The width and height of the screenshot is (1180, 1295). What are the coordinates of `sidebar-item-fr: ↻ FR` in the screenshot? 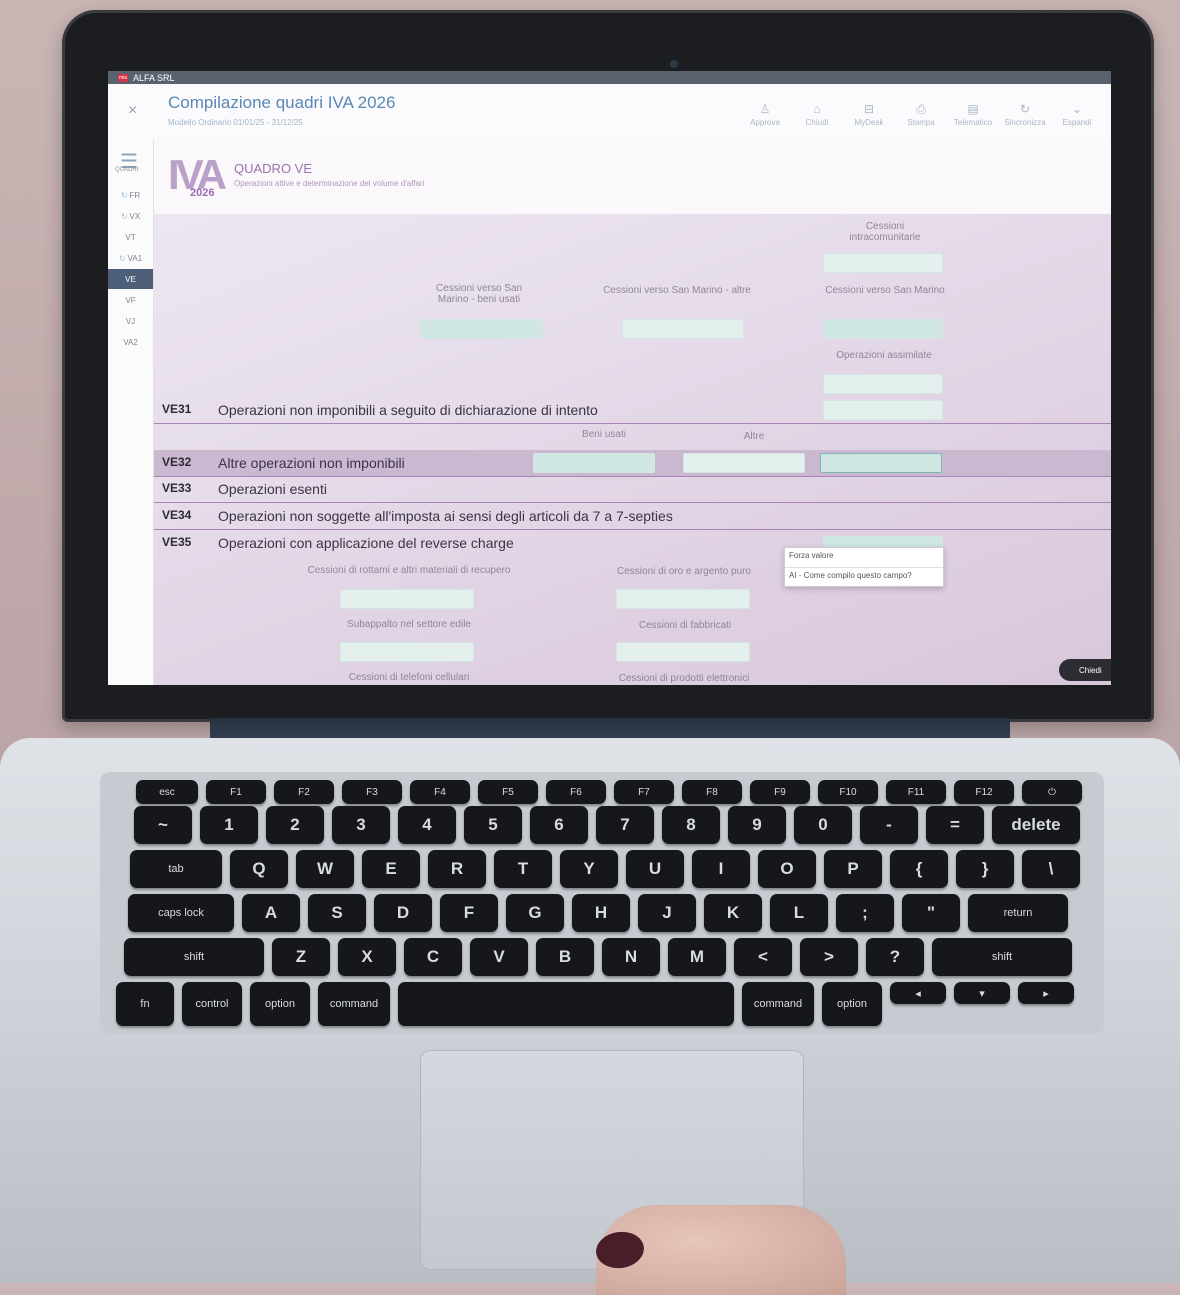 It's located at (130, 195).